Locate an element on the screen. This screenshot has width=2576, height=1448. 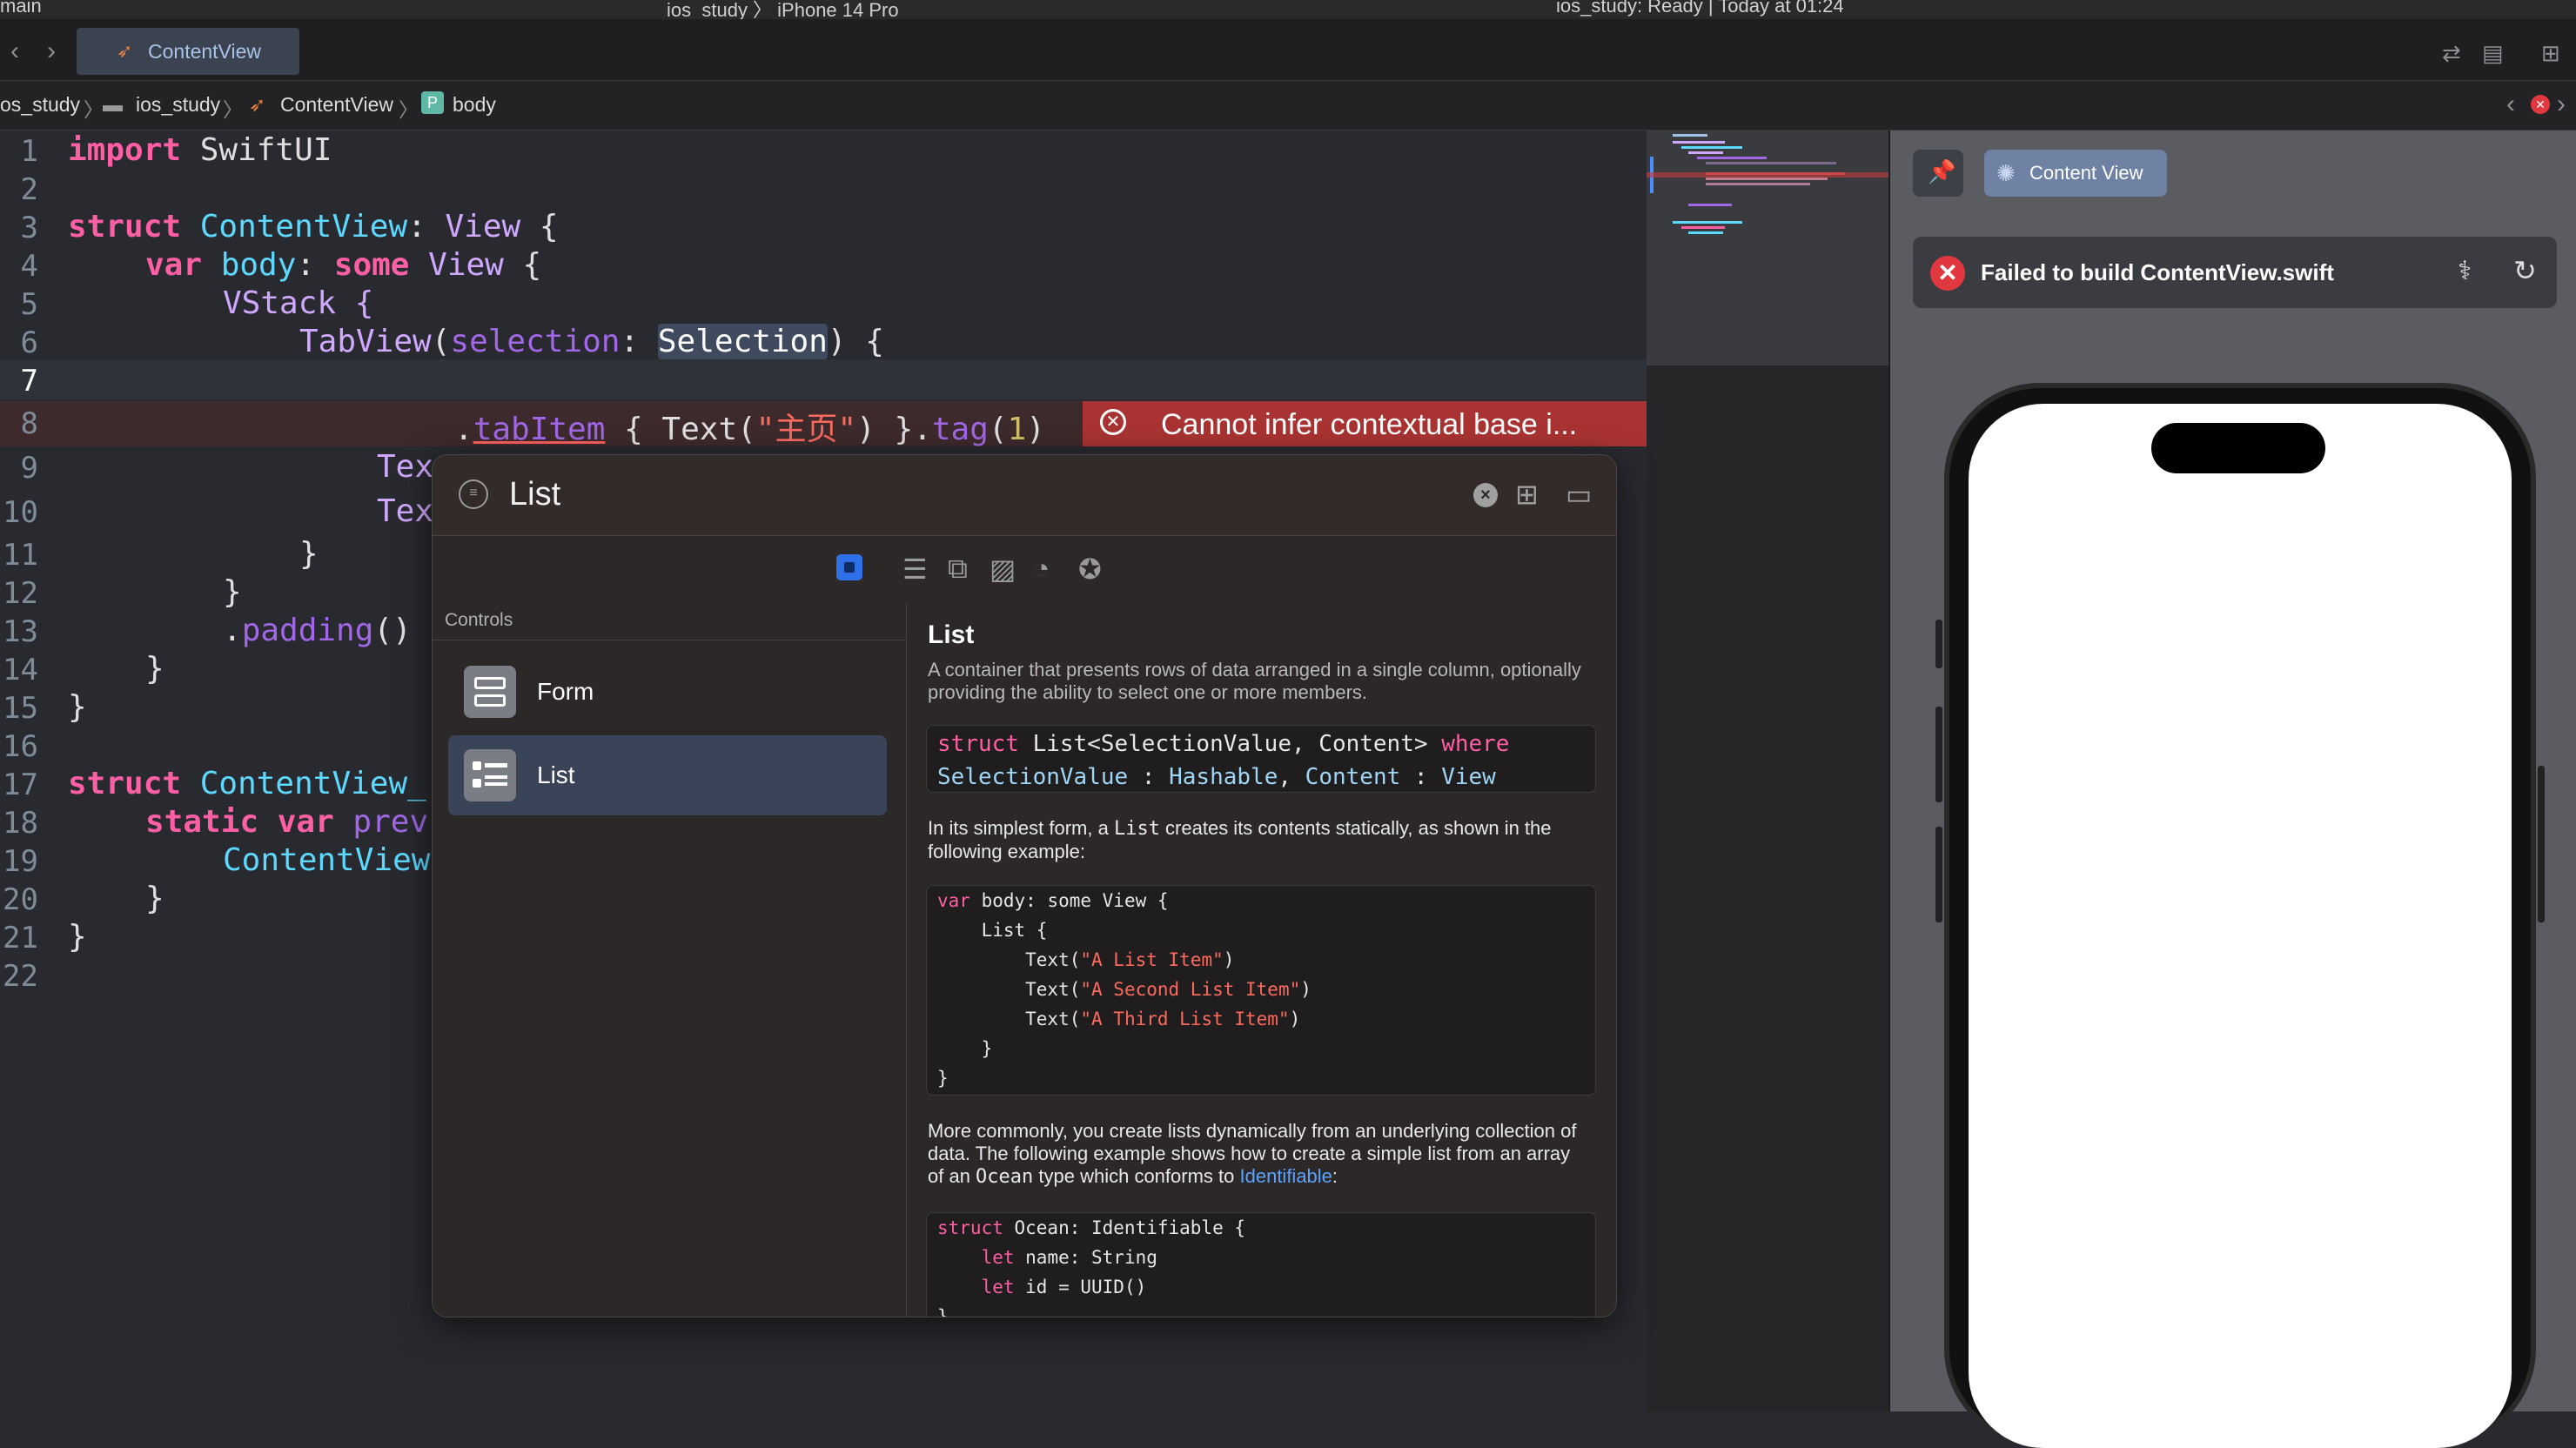
prev-issue-icon: ‹ is located at coordinates (2510, 104).